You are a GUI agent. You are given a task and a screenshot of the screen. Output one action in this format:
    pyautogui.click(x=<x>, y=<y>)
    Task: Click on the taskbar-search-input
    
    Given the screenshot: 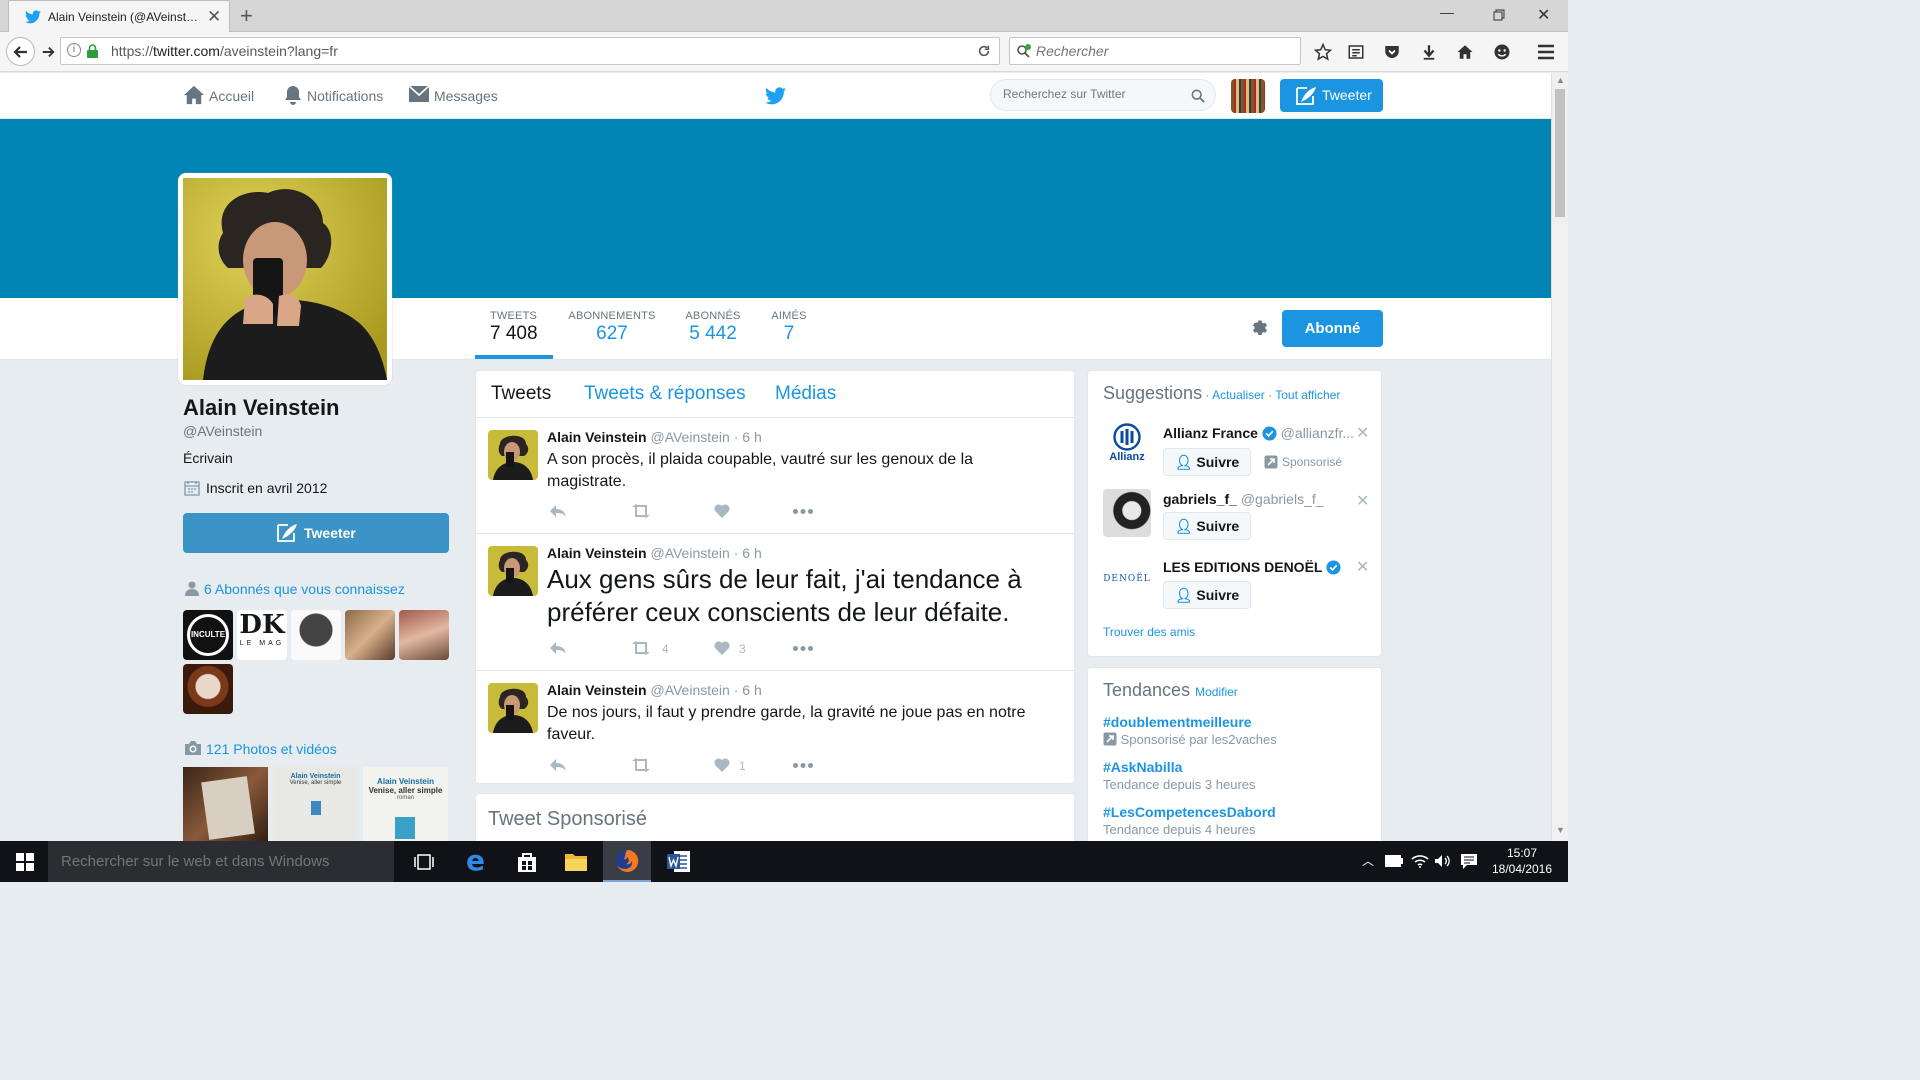 What is the action you would take?
    pyautogui.click(x=221, y=861)
    